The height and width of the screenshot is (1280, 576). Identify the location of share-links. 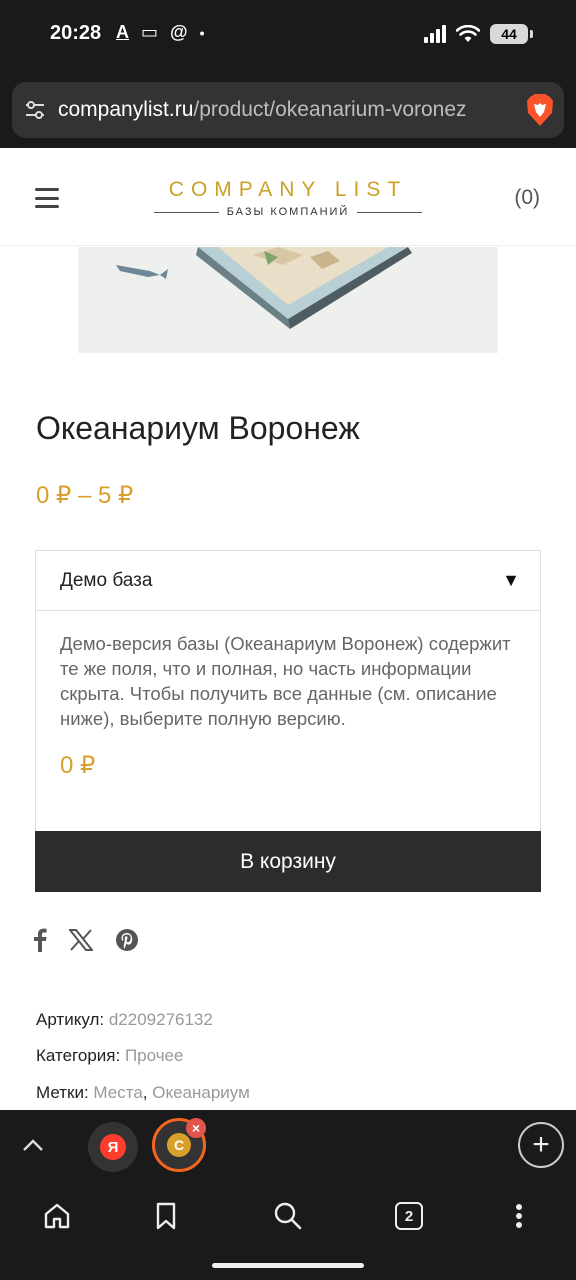
(86, 940).